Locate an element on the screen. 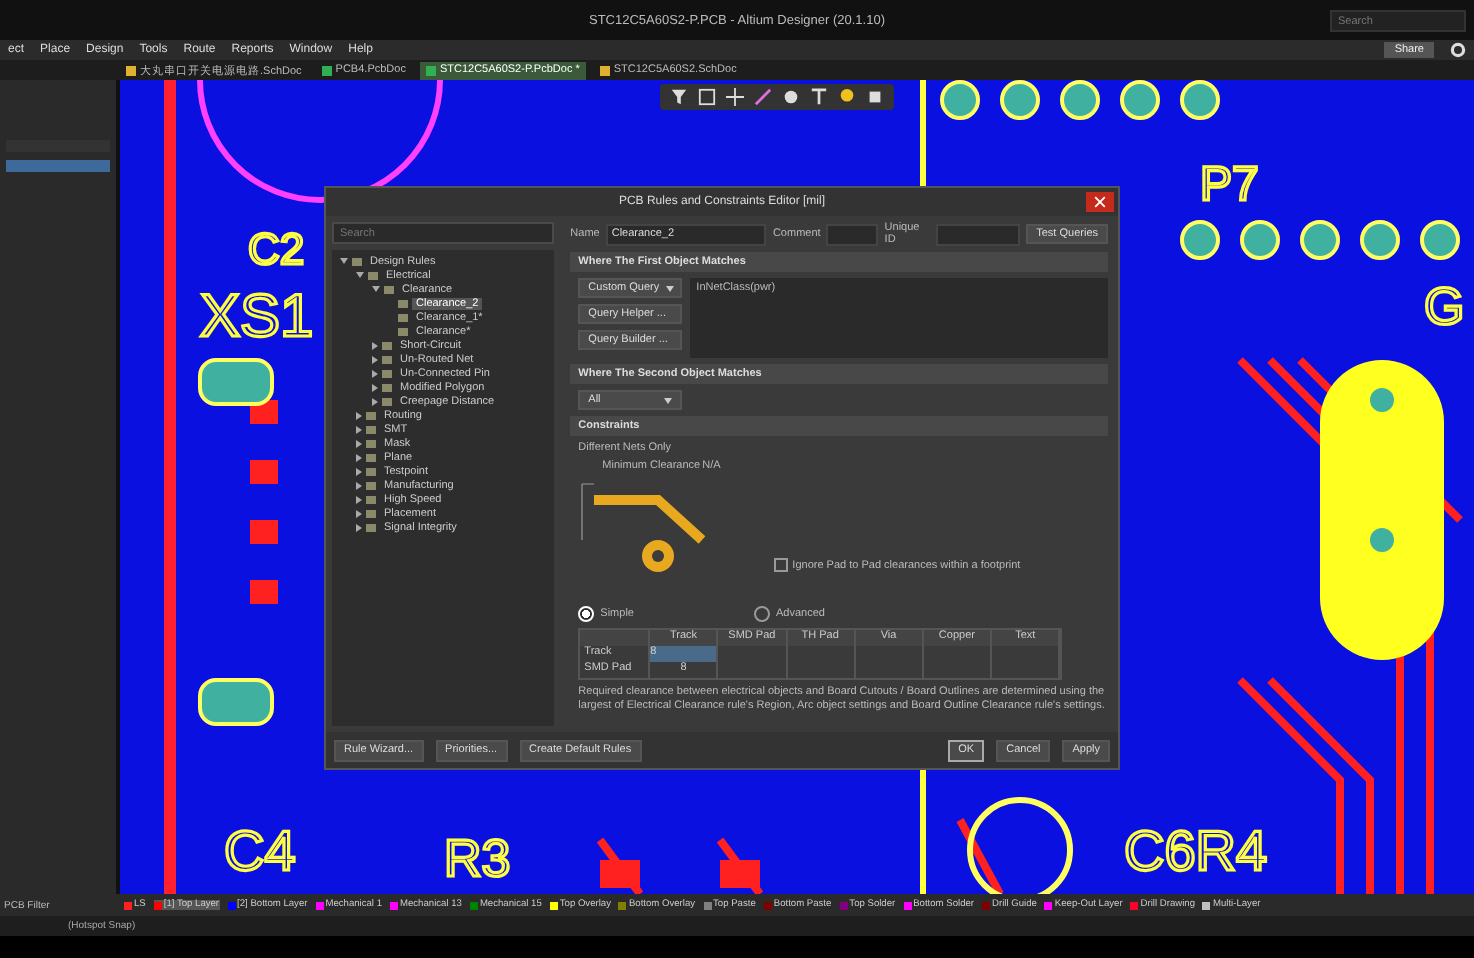  designator-label: R3 is located at coordinates (480, 854).